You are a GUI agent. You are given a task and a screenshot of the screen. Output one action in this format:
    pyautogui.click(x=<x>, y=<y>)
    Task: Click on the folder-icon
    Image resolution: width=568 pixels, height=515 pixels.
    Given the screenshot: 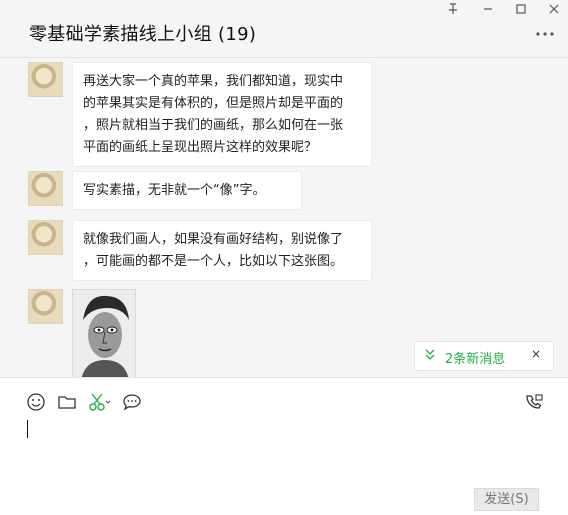 What is the action you would take?
    pyautogui.click(x=68, y=402)
    